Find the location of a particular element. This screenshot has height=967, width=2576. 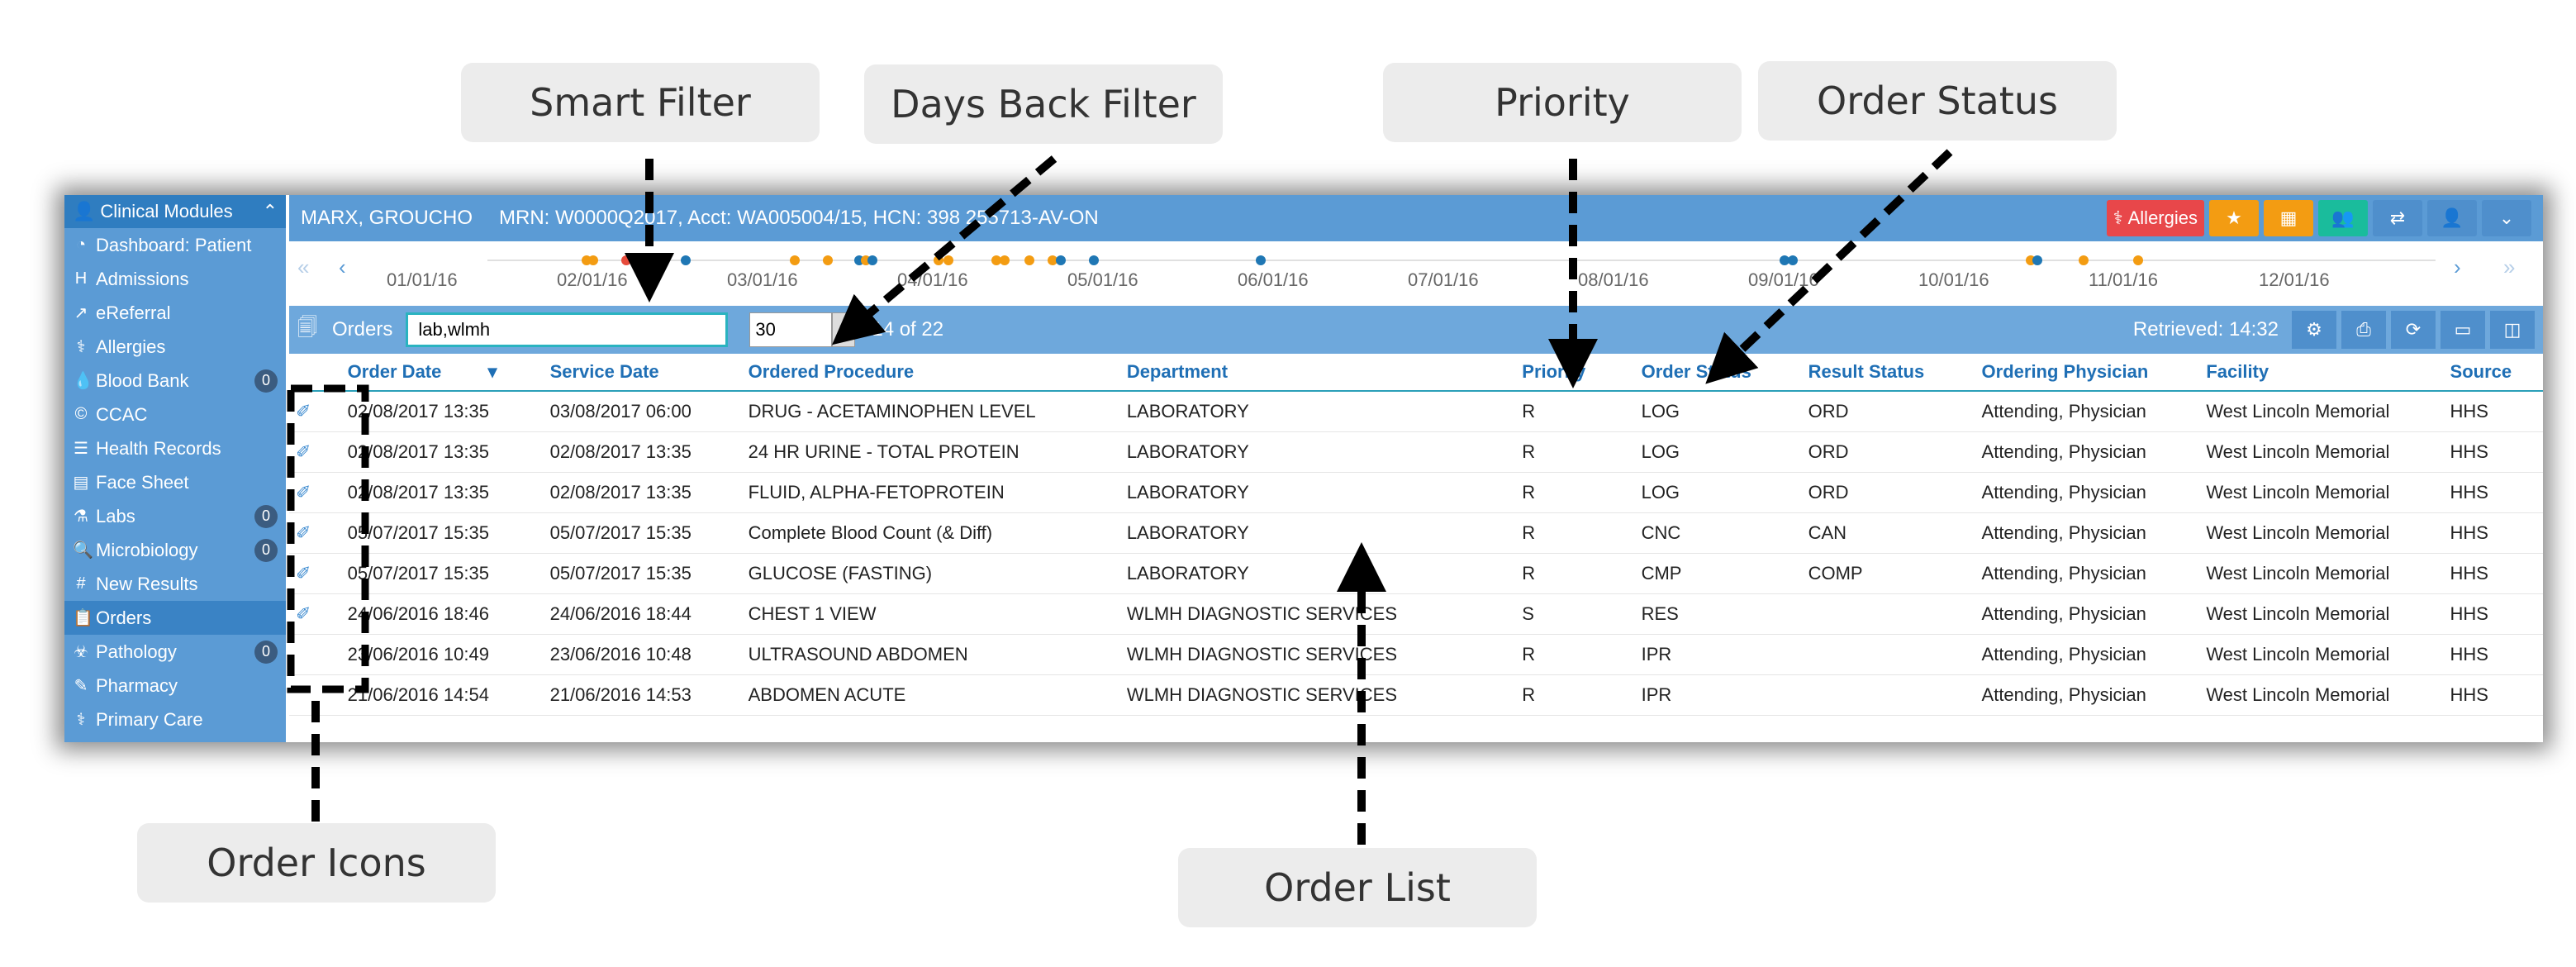

timeline-date: 01/01/16 is located at coordinates (422, 279).